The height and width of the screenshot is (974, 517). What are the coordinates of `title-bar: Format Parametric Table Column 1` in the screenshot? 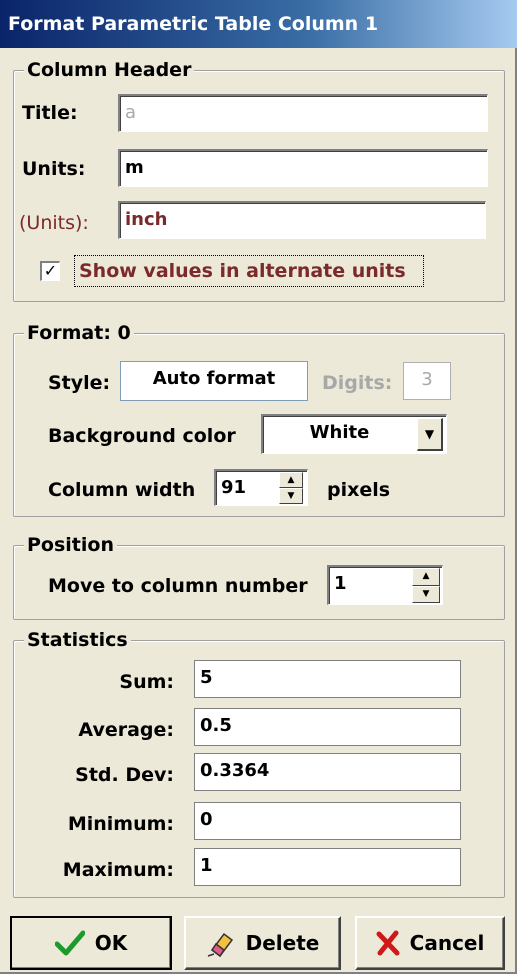 It's located at (258, 24).